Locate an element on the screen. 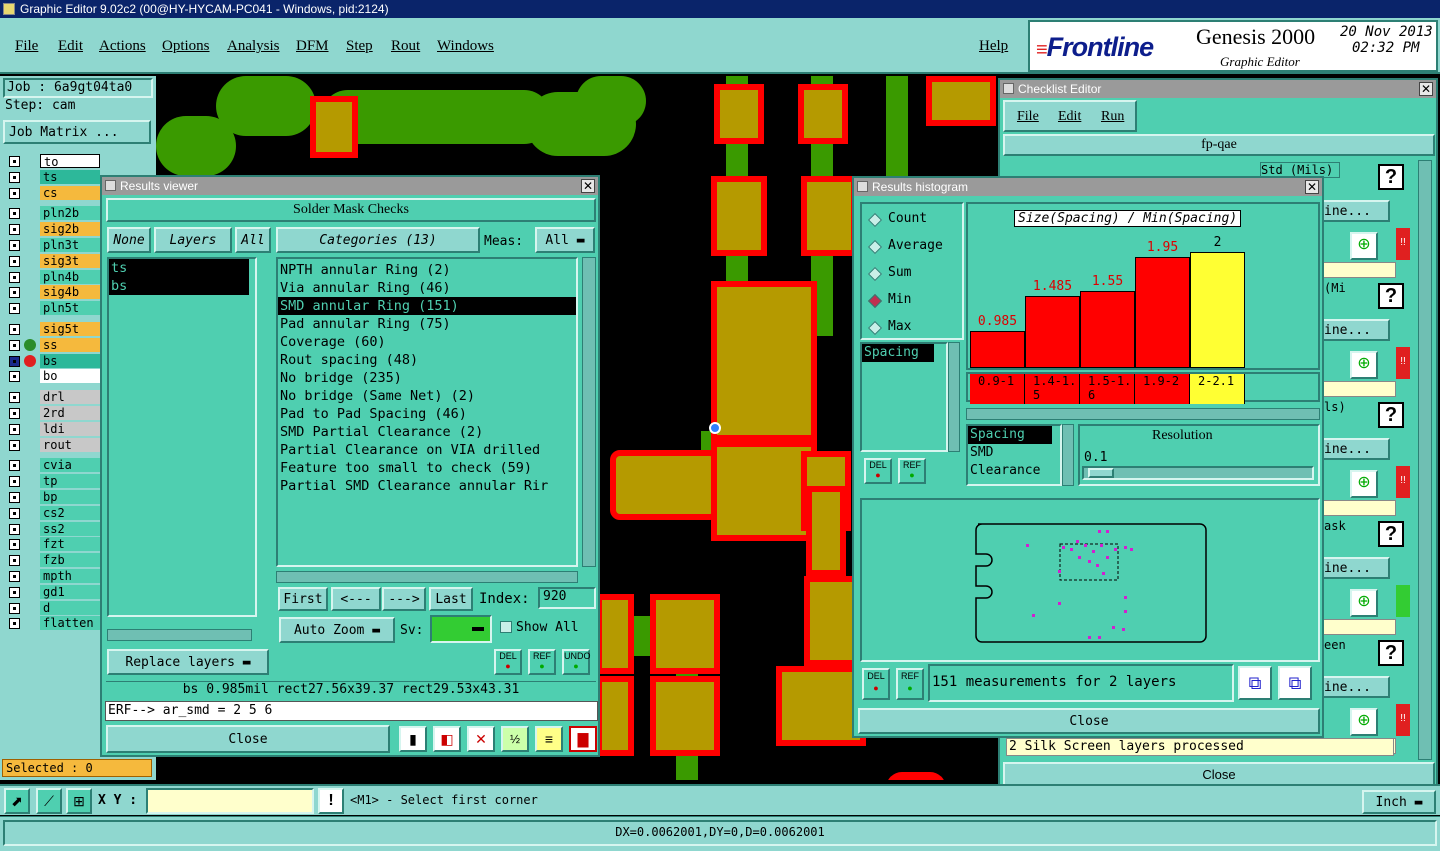 The height and width of the screenshot is (851, 1440). layer-name: mpth is located at coordinates (70, 576).